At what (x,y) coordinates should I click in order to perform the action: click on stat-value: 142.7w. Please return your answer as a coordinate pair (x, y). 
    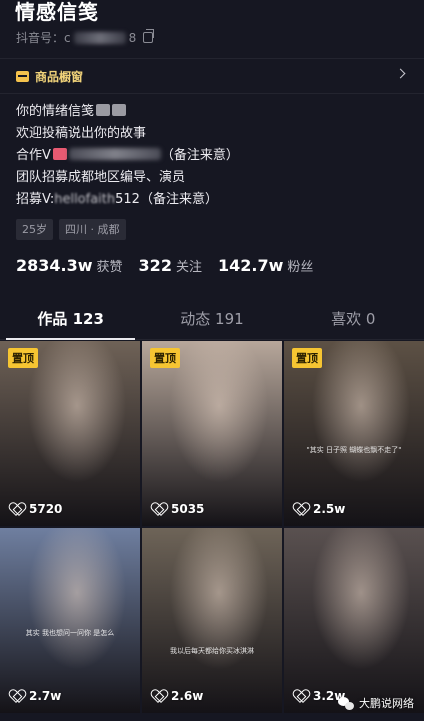
    Looking at the image, I should click on (250, 265).